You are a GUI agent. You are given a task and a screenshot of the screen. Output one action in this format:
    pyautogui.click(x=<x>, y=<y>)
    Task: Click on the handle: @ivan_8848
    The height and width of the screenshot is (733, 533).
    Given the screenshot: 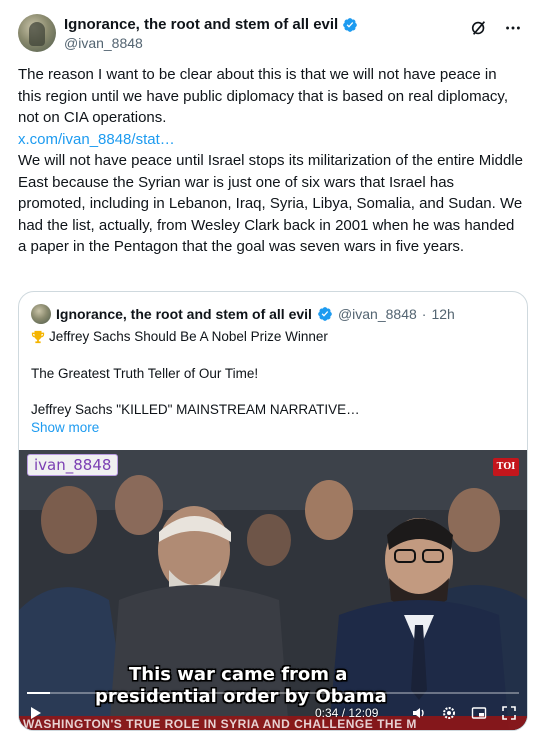 What is the action you would take?
    pyautogui.click(x=103, y=43)
    